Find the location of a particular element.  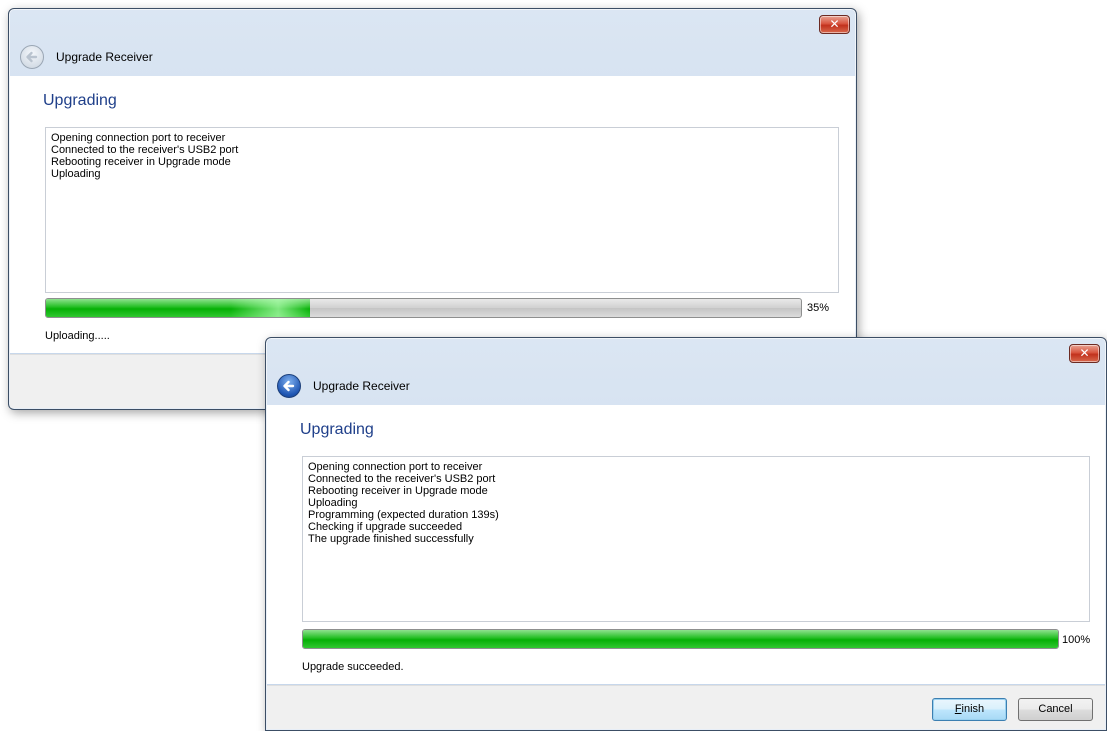

button-bar: Finish Cancel is located at coordinates (686, 707).